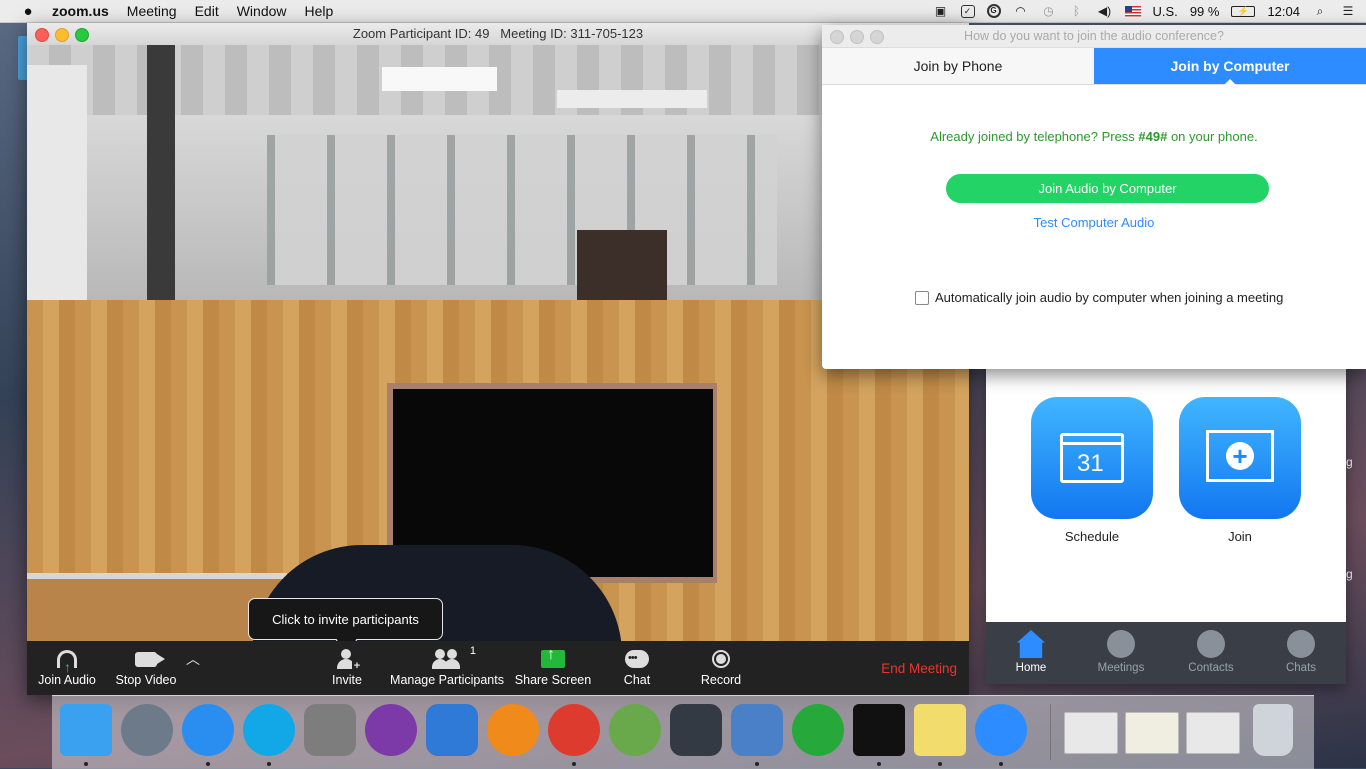  Describe the element at coordinates (637, 659) in the screenshot. I see `chat-bubble-icon` at that location.